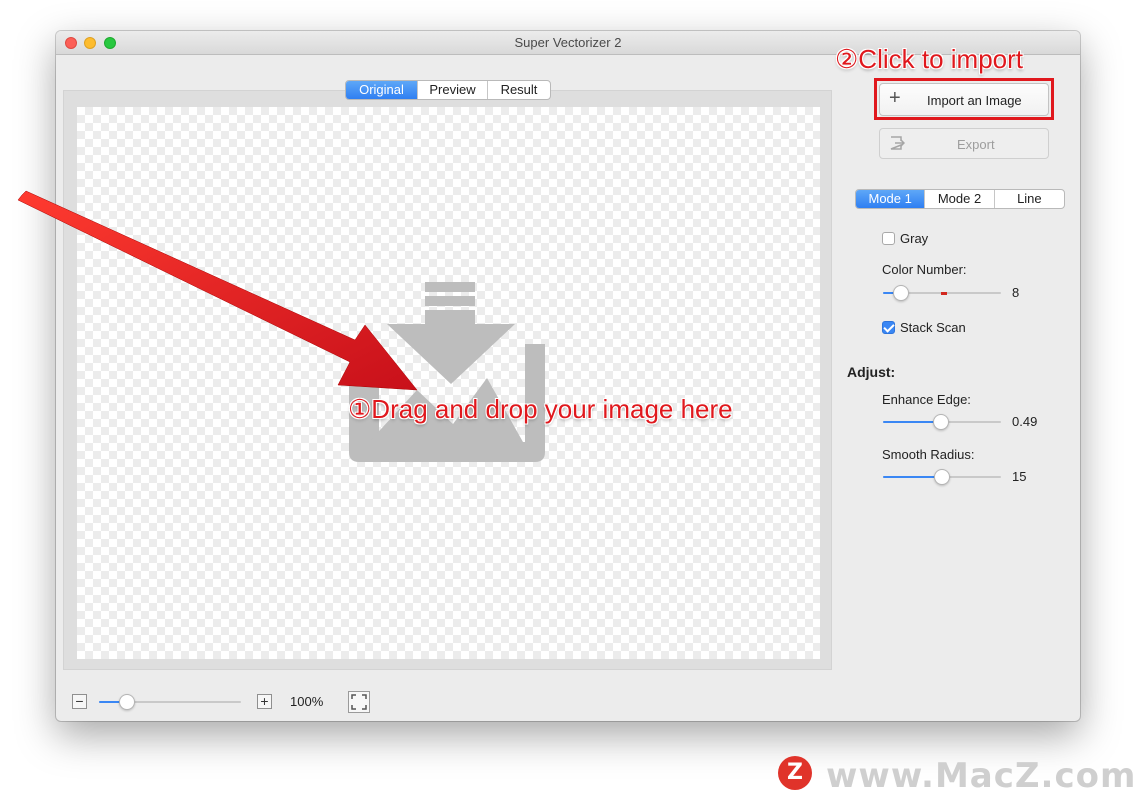 The image size is (1136, 802). Describe the element at coordinates (540, 409) in the screenshot. I see `drag-drop-annotation: ①Drag and drop your image here` at that location.